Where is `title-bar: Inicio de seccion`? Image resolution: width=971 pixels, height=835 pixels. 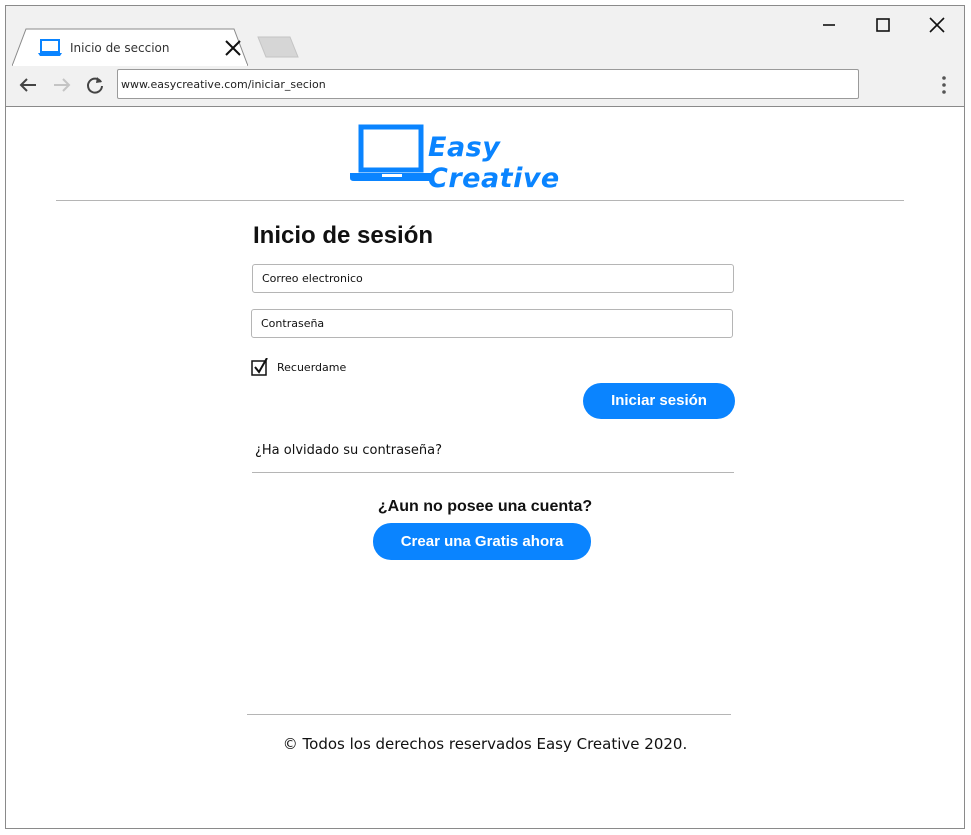
title-bar: Inicio de seccion is located at coordinates (485, 36).